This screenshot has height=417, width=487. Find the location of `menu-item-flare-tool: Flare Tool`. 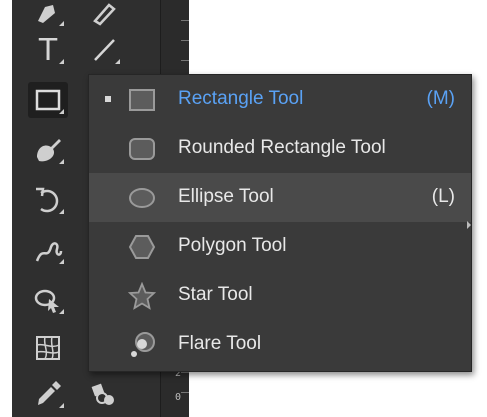

menu-item-flare-tool: Flare Tool is located at coordinates (280, 344).